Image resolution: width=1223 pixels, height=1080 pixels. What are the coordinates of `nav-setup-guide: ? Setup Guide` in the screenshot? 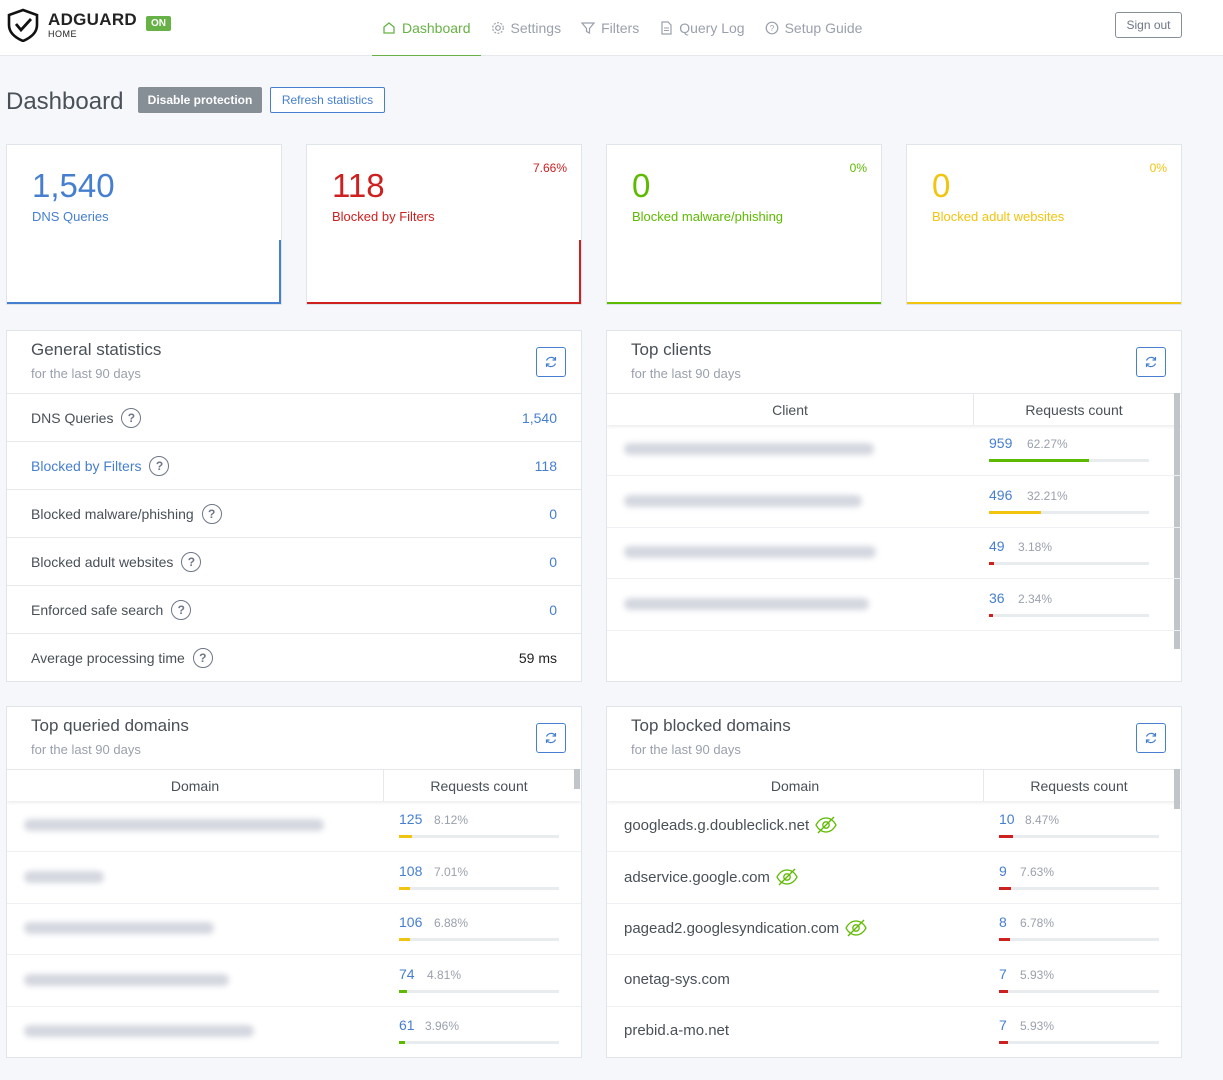 It's located at (814, 28).